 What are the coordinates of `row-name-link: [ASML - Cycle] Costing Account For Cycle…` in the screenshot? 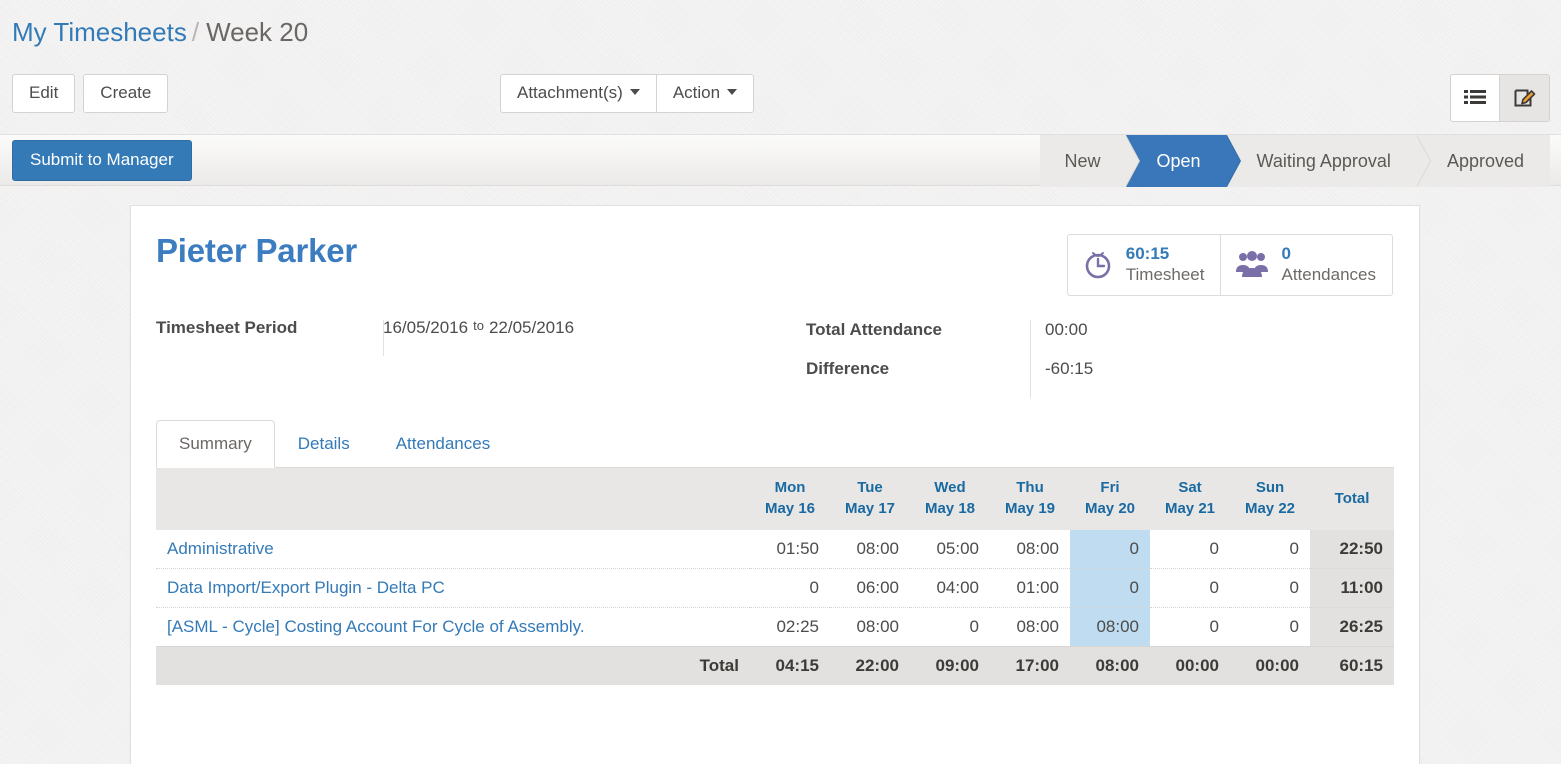 It's located at (453, 627).